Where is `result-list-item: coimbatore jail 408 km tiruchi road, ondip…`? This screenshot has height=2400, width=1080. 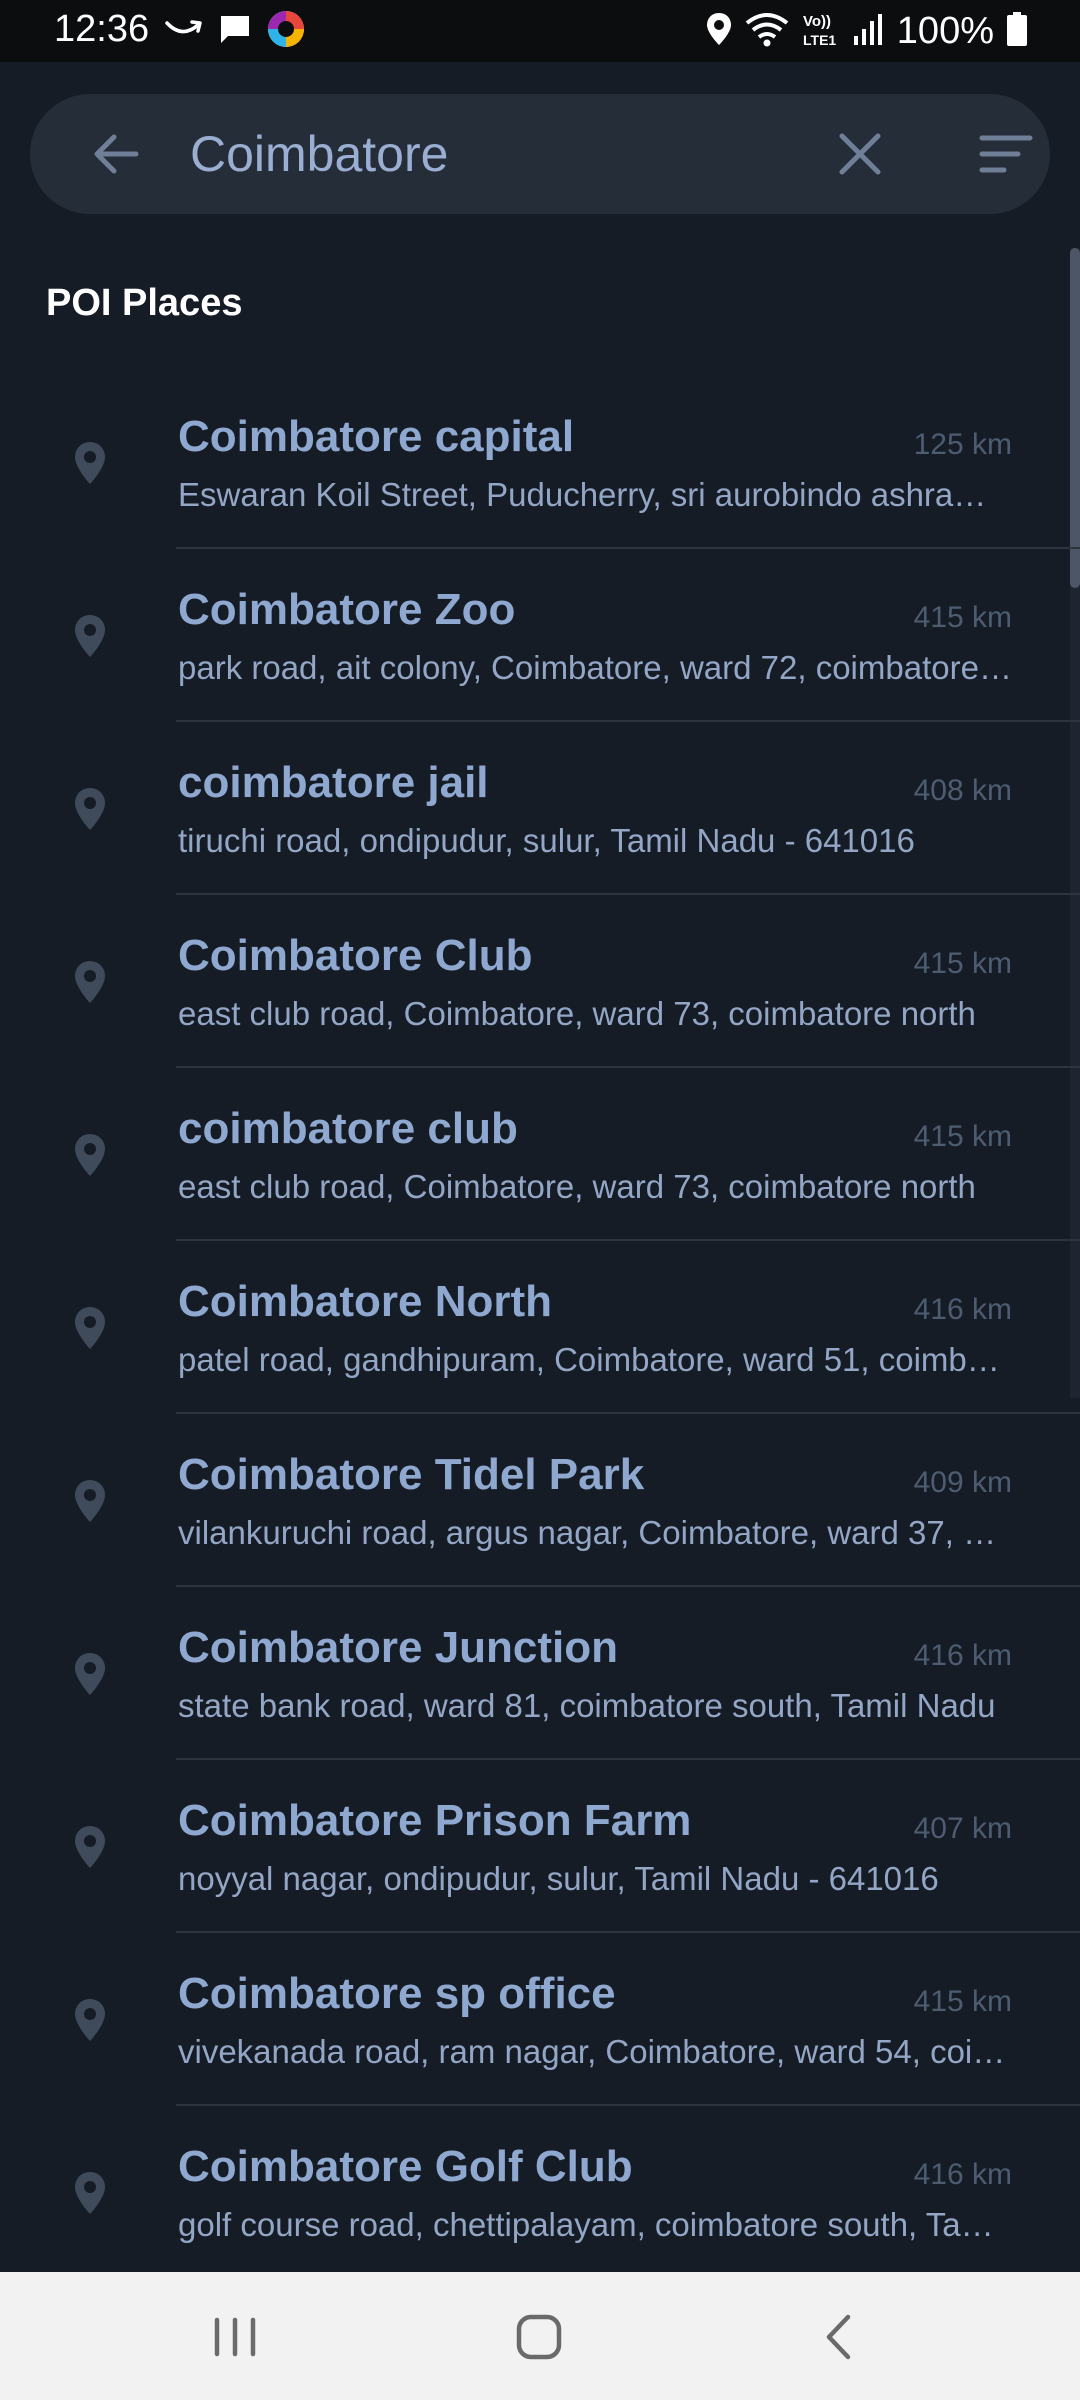 result-list-item: coimbatore jail 408 km tiruchi road, ondip… is located at coordinates (540, 808).